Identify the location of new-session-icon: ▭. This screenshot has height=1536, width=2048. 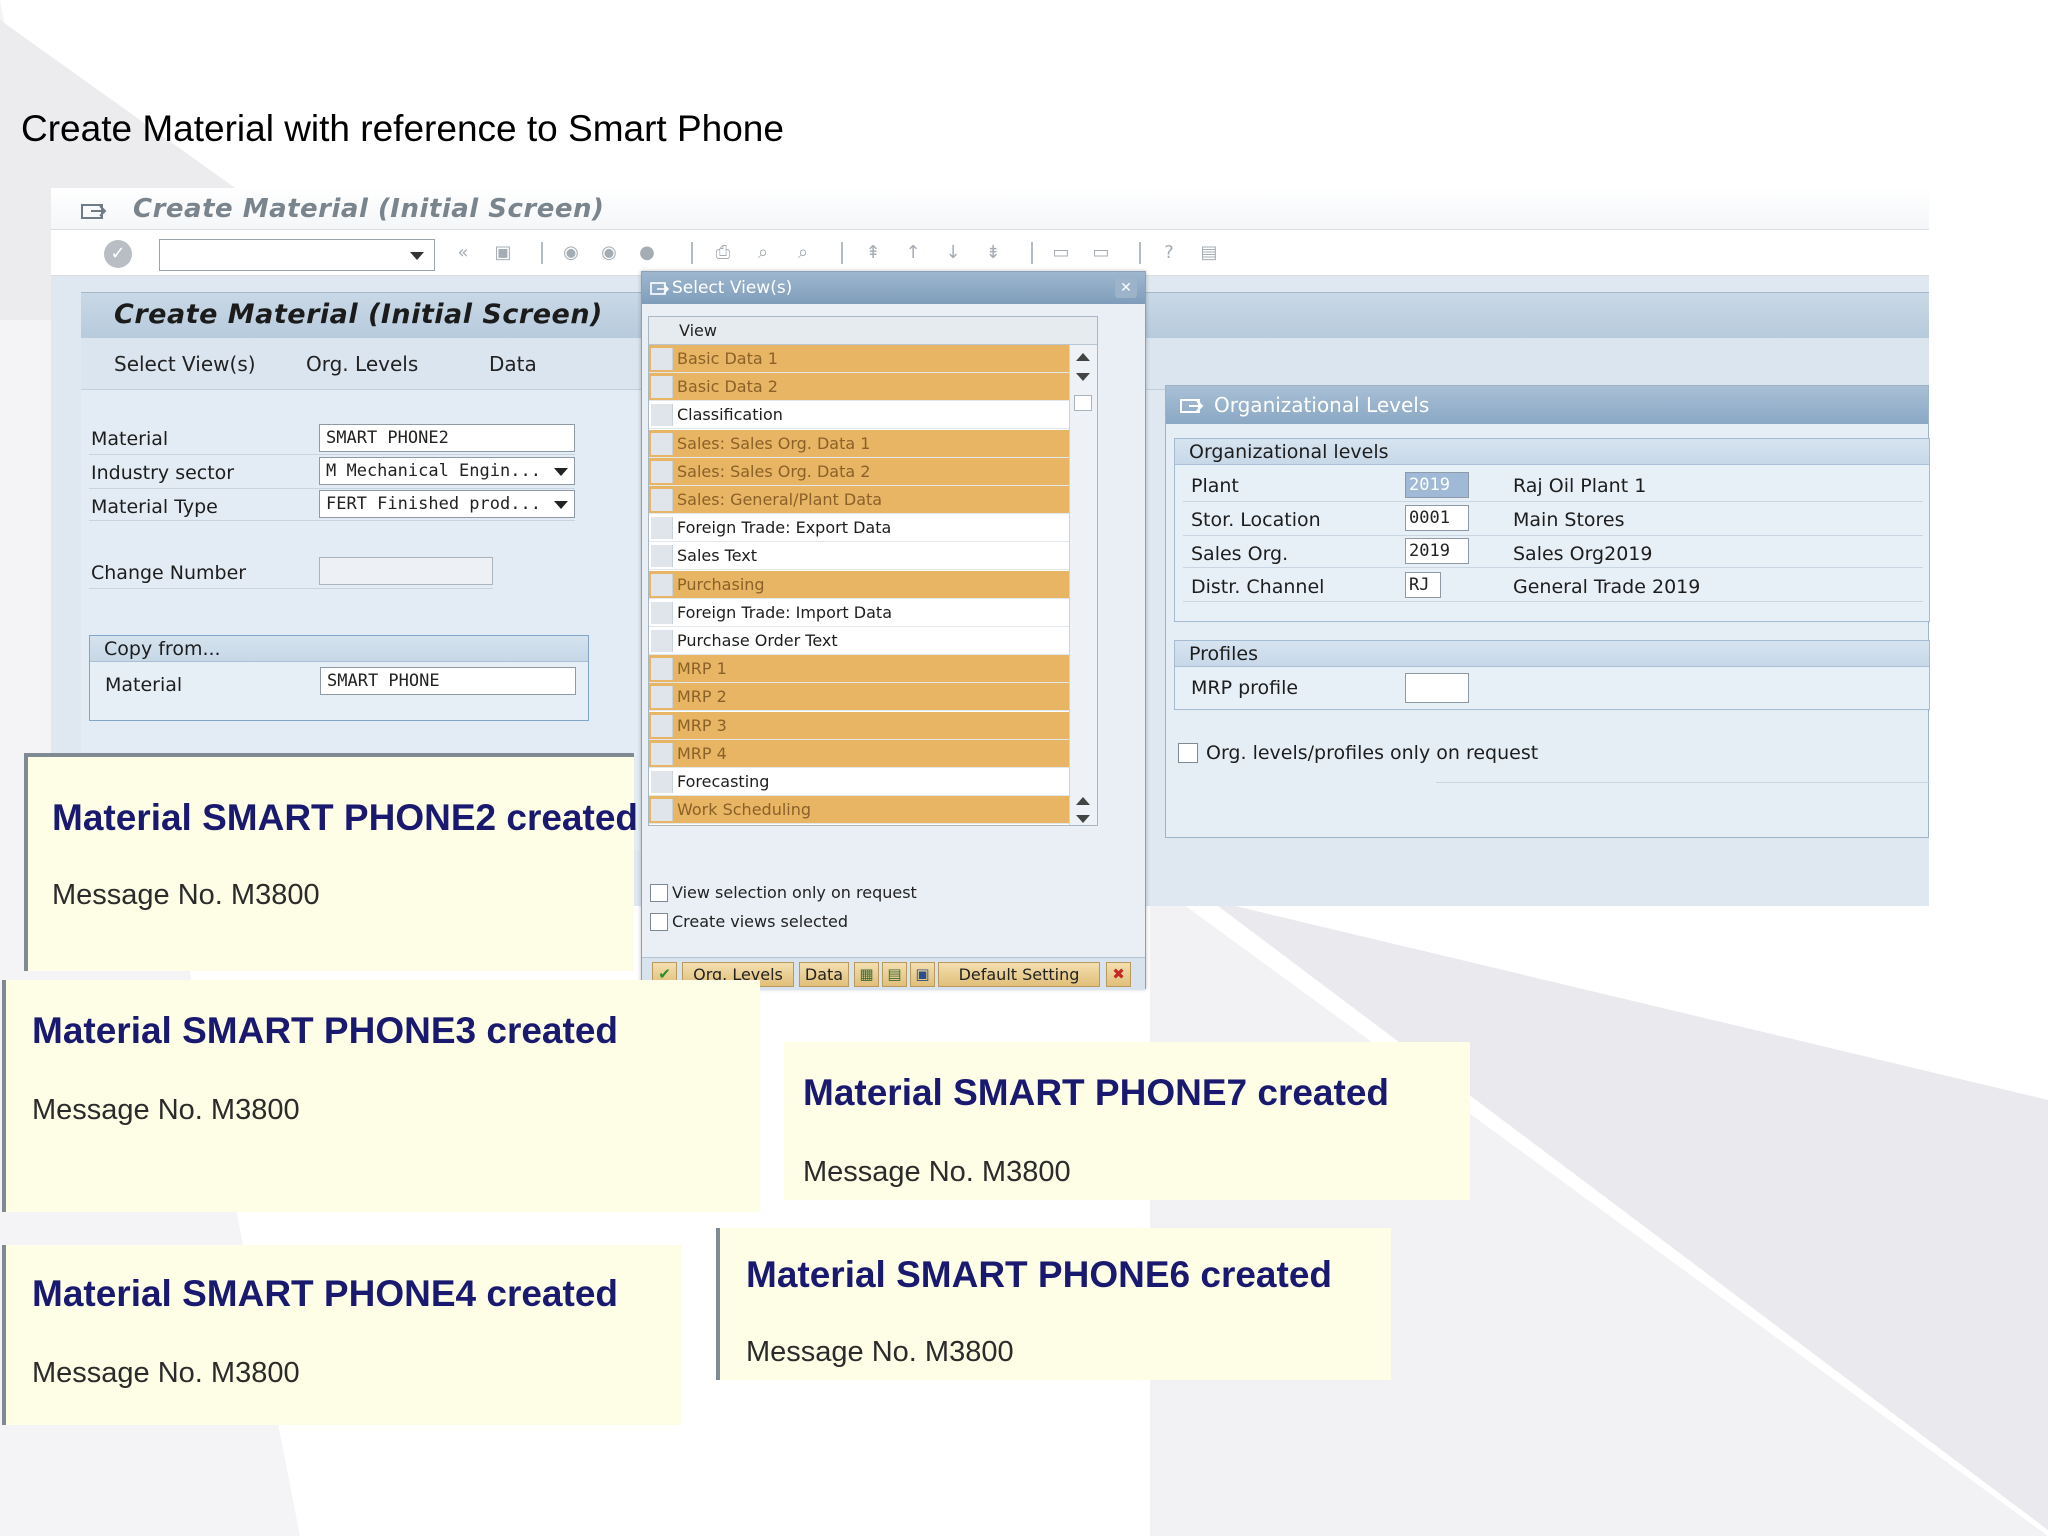
(1061, 253).